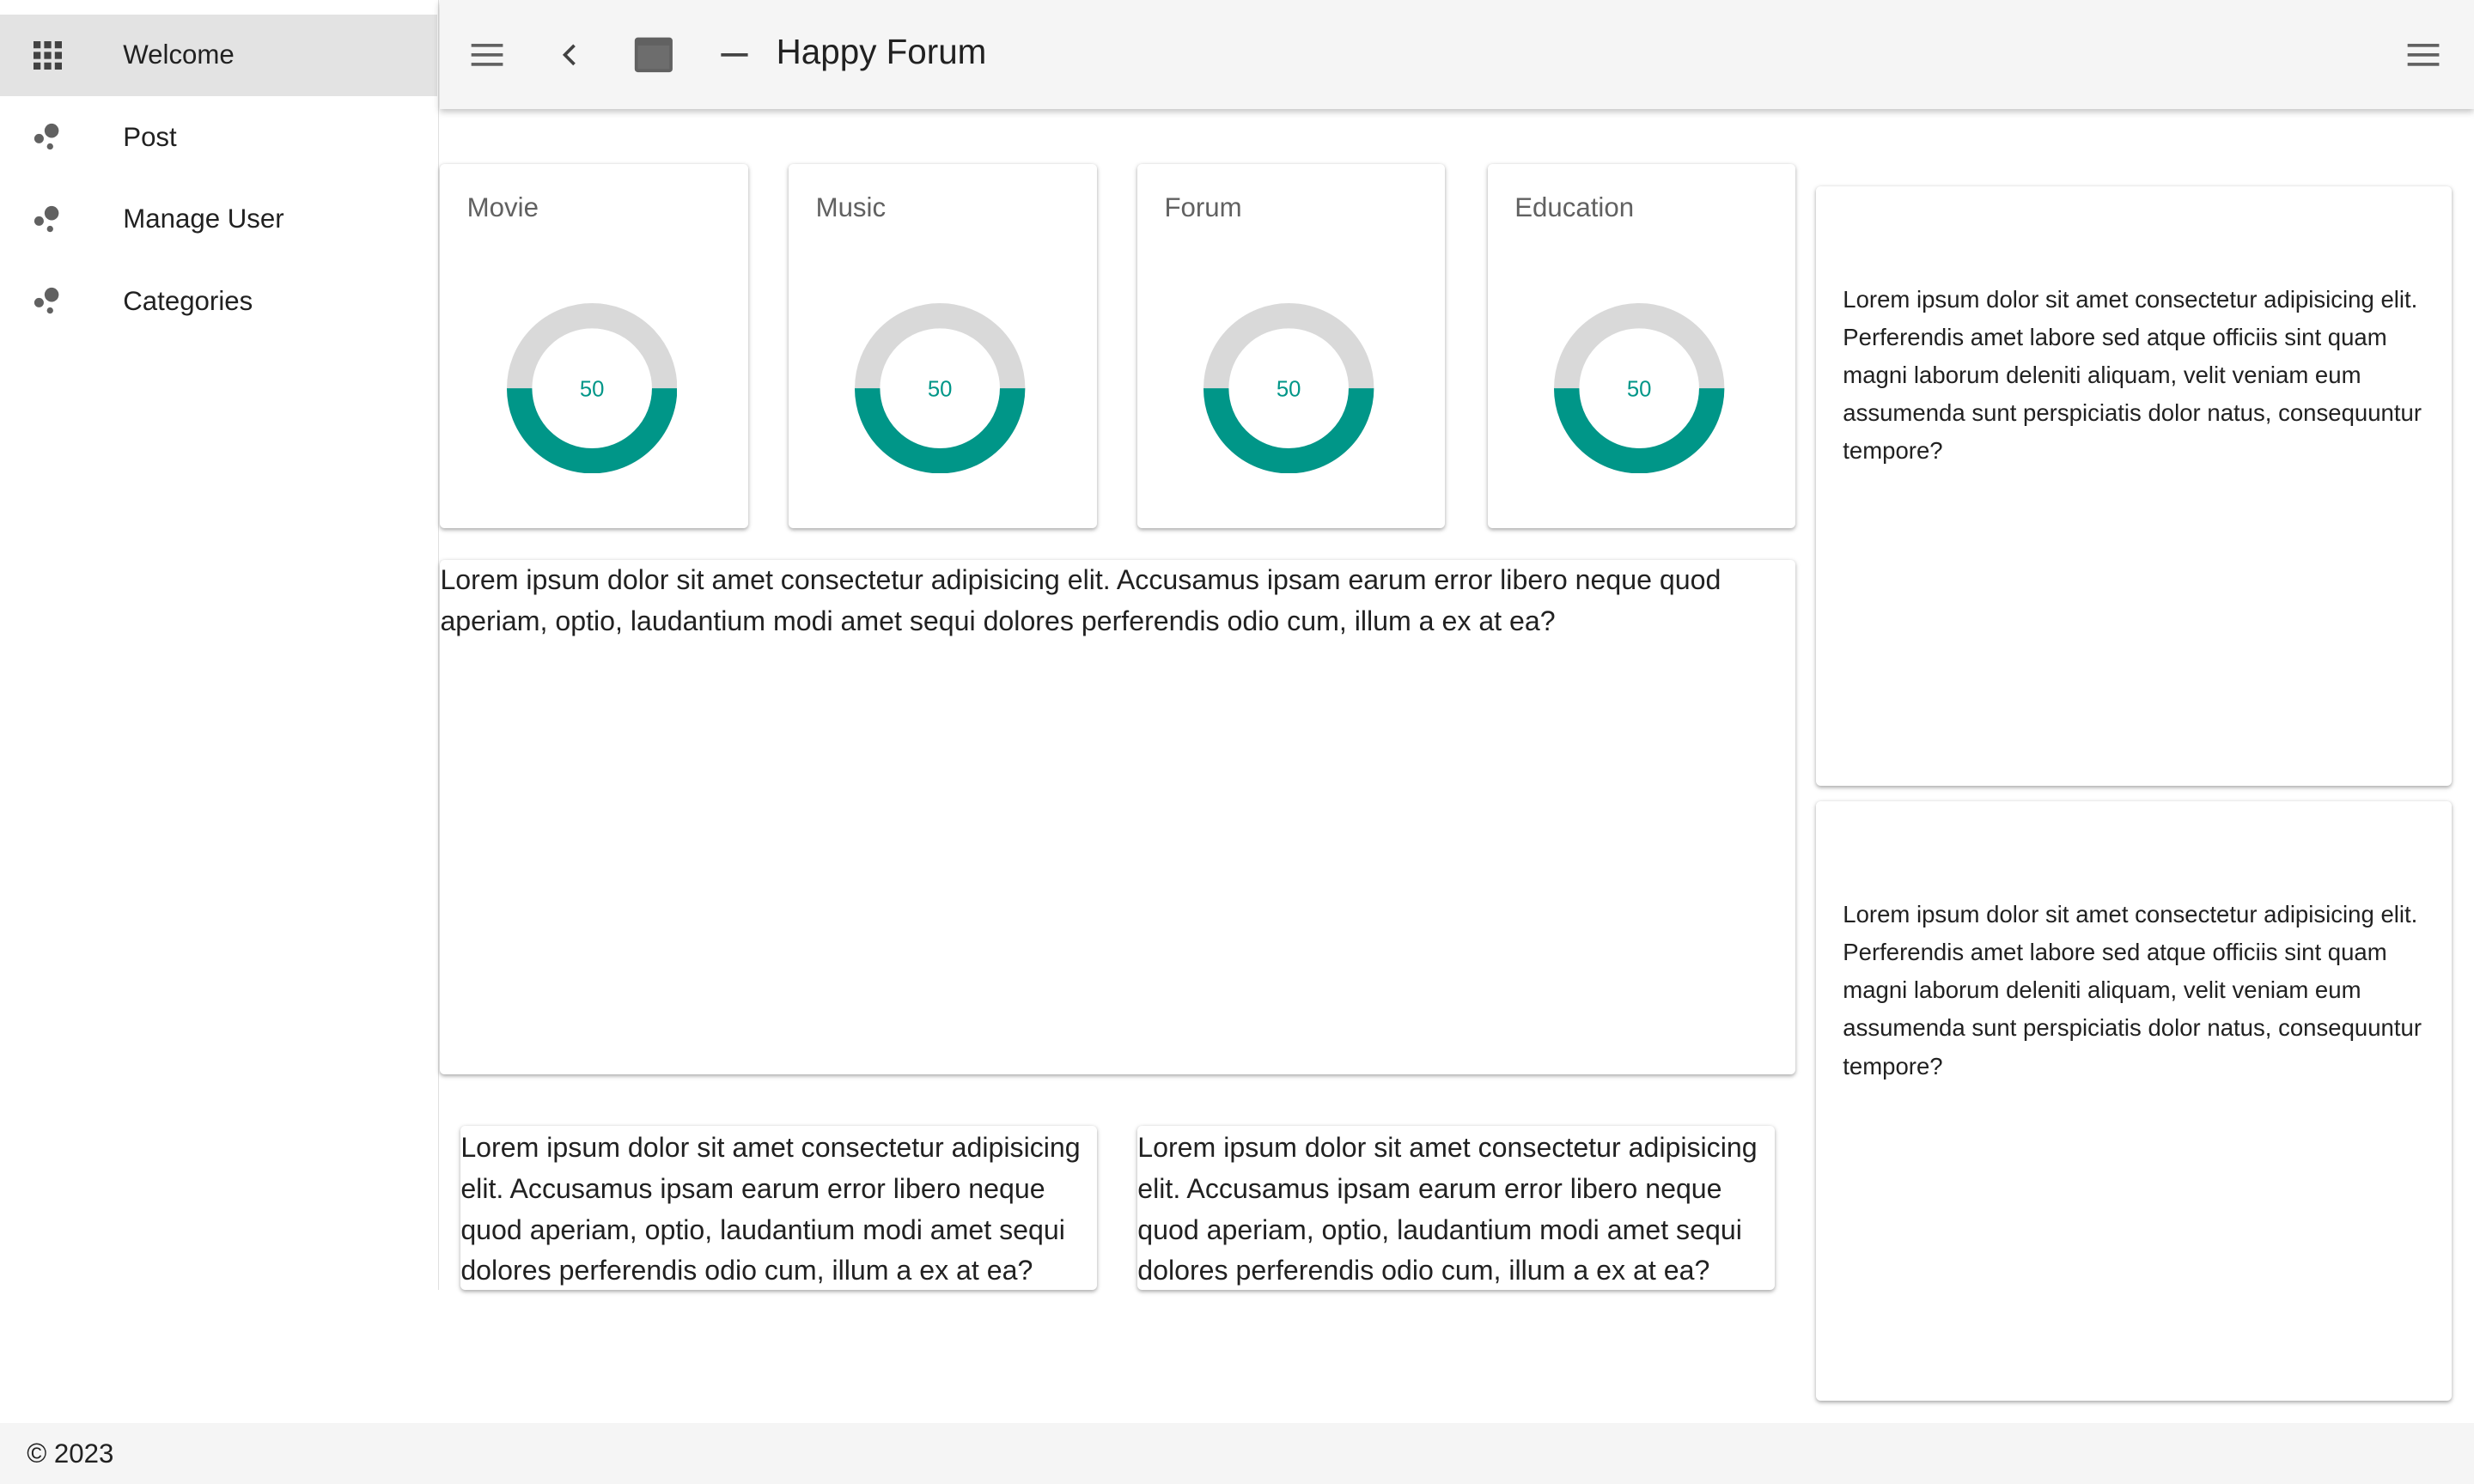  I want to click on sidebar-item-label: Post, so click(150, 136).